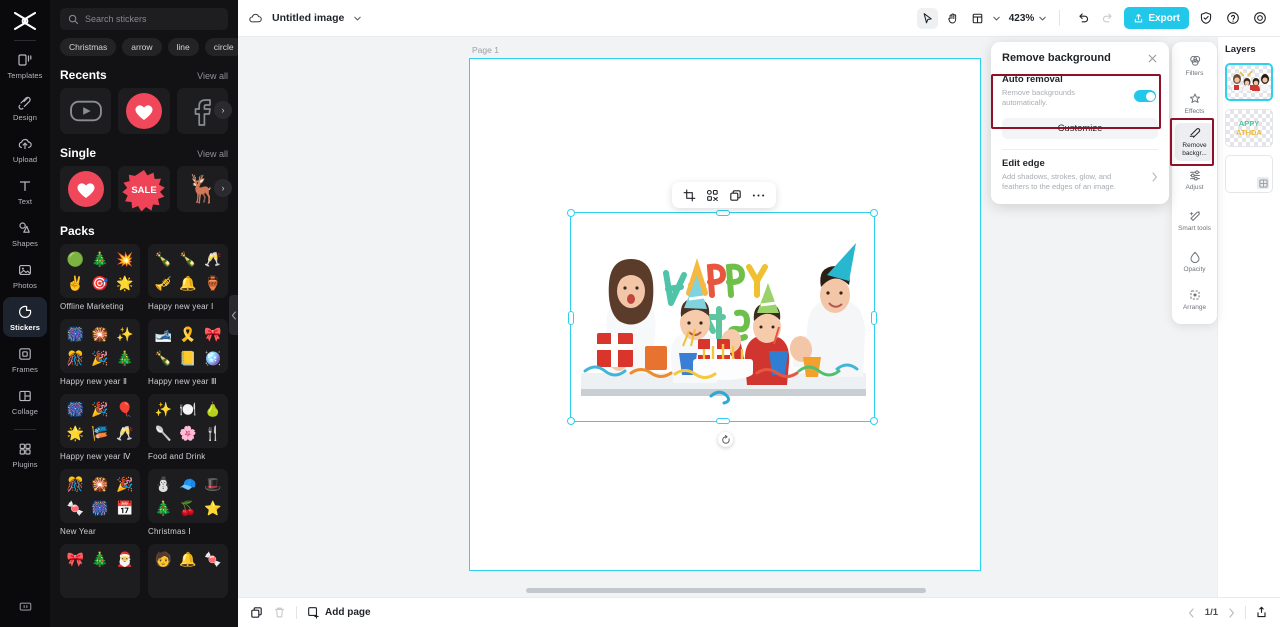 Image resolution: width=1280 pixels, height=627 pixels. I want to click on panel-title: Remove background, so click(1056, 58).